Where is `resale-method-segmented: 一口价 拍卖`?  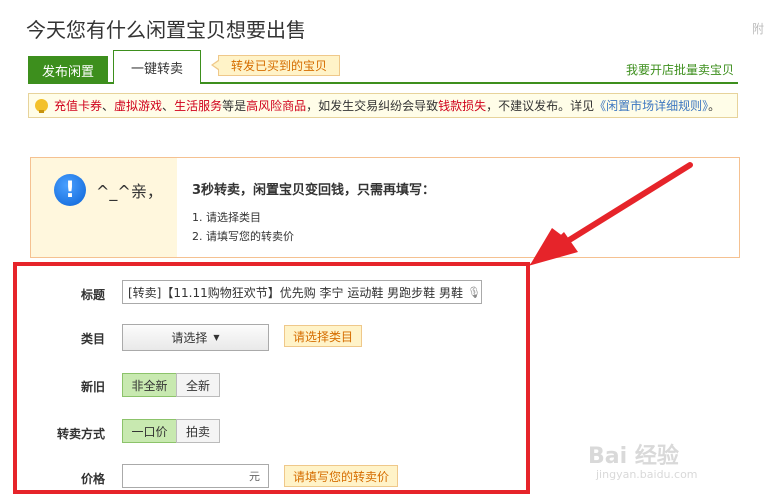
resale-method-segmented: 一口价 拍卖 is located at coordinates (171, 431).